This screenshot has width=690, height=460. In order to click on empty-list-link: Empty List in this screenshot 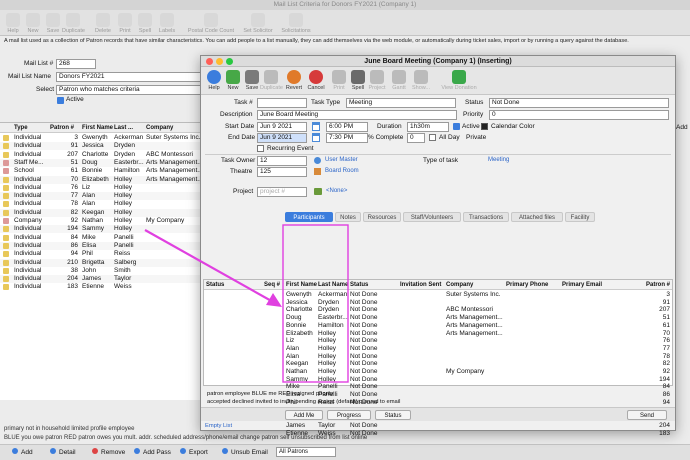, I will do `click(218, 426)`.